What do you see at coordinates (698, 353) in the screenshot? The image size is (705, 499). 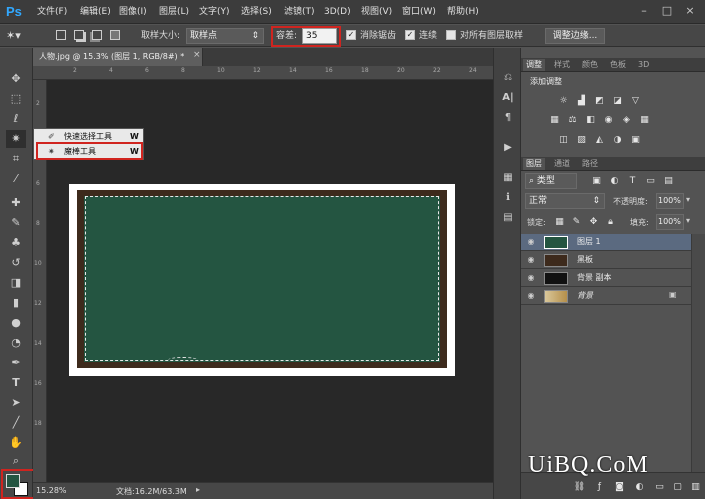 I see `layers-scrollbar` at bounding box center [698, 353].